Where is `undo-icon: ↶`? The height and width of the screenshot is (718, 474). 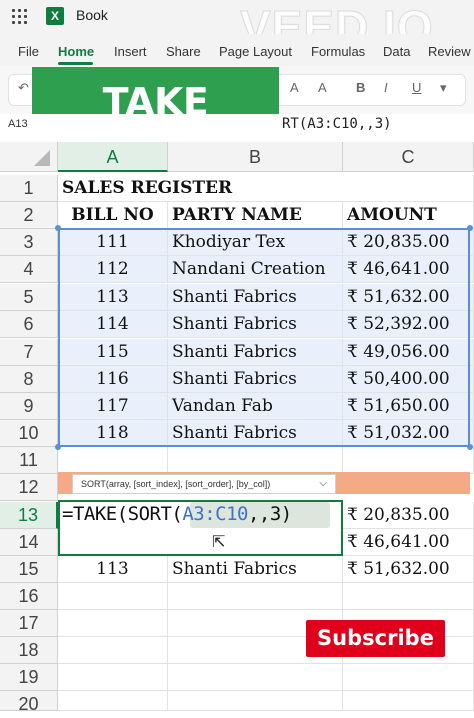 undo-icon: ↶ is located at coordinates (23, 88).